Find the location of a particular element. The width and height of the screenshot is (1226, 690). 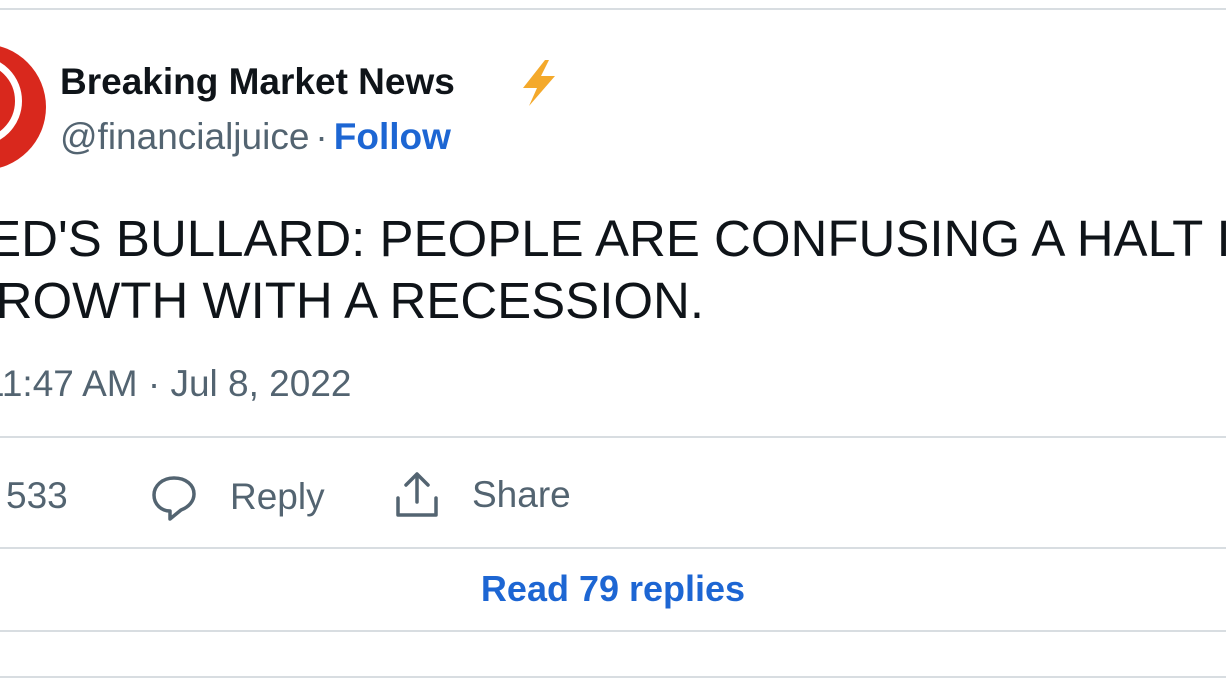

likes-count: 533 is located at coordinates (37, 496).